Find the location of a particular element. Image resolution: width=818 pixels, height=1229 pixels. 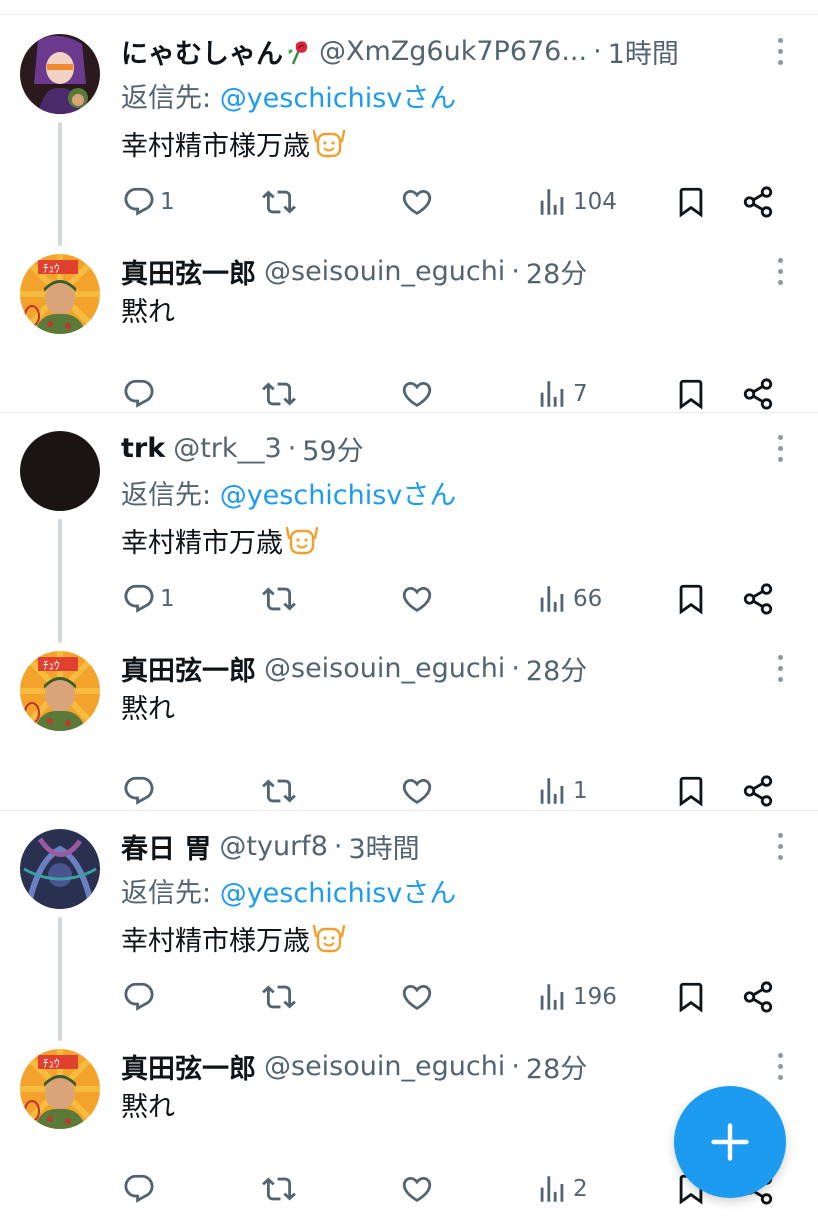

display-name: trk is located at coordinates (143, 448).